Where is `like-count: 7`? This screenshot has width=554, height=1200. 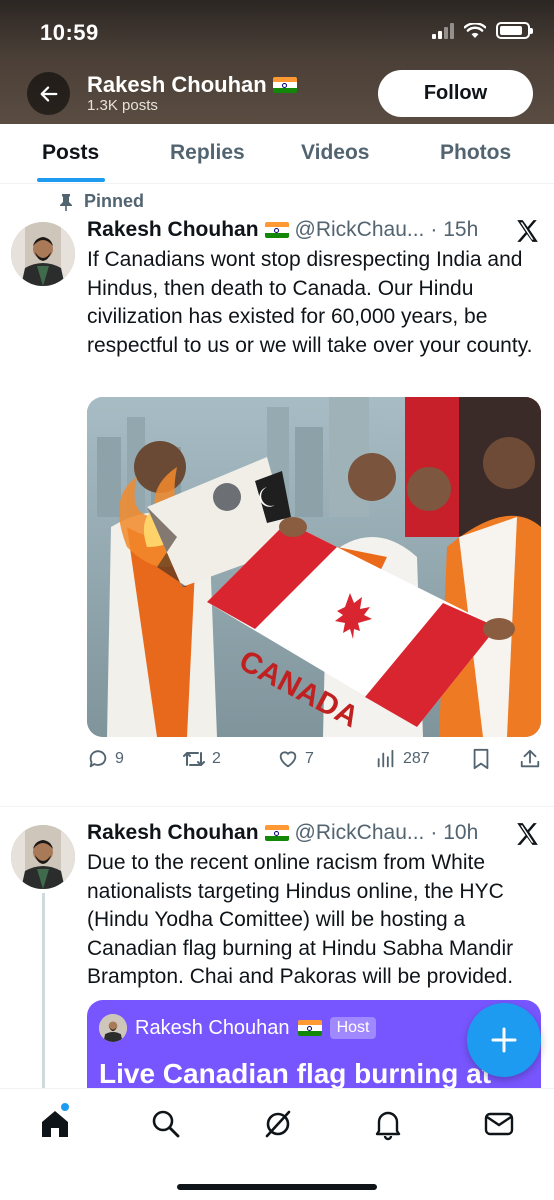
like-count: 7 is located at coordinates (309, 758).